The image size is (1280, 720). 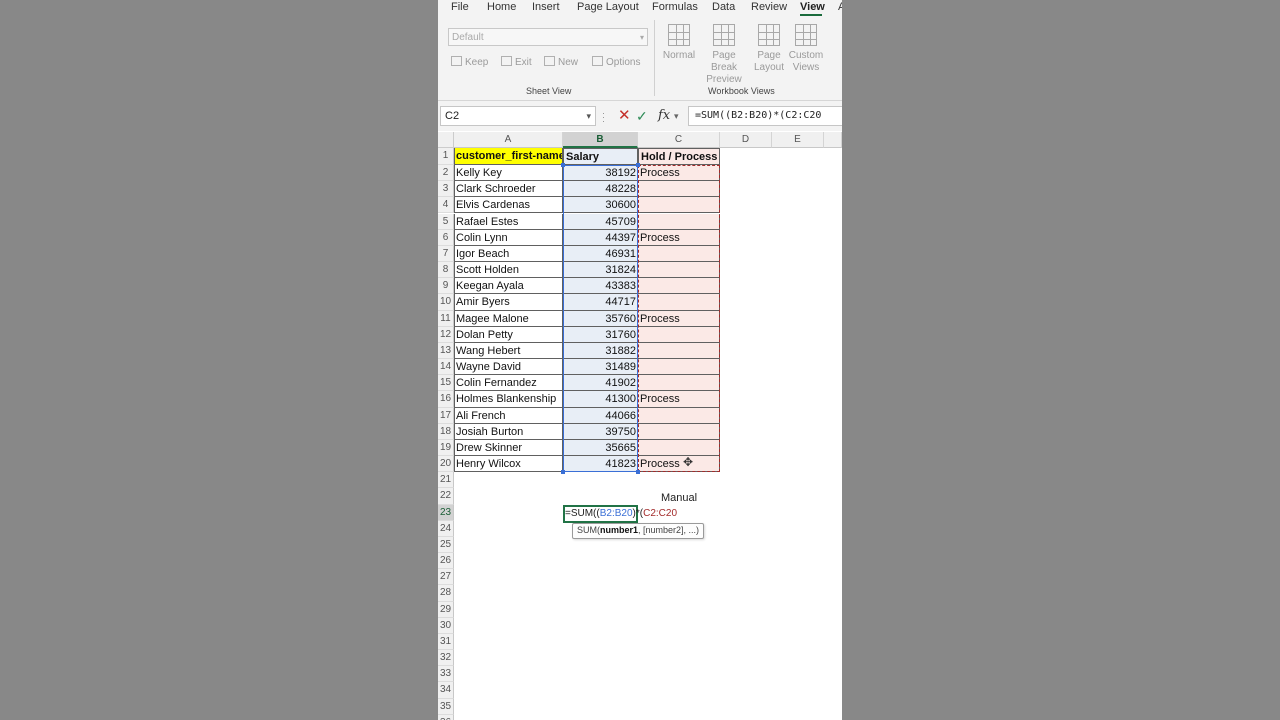 What do you see at coordinates (508, 173) in the screenshot?
I see `cell-a-name: Kelly Key` at bounding box center [508, 173].